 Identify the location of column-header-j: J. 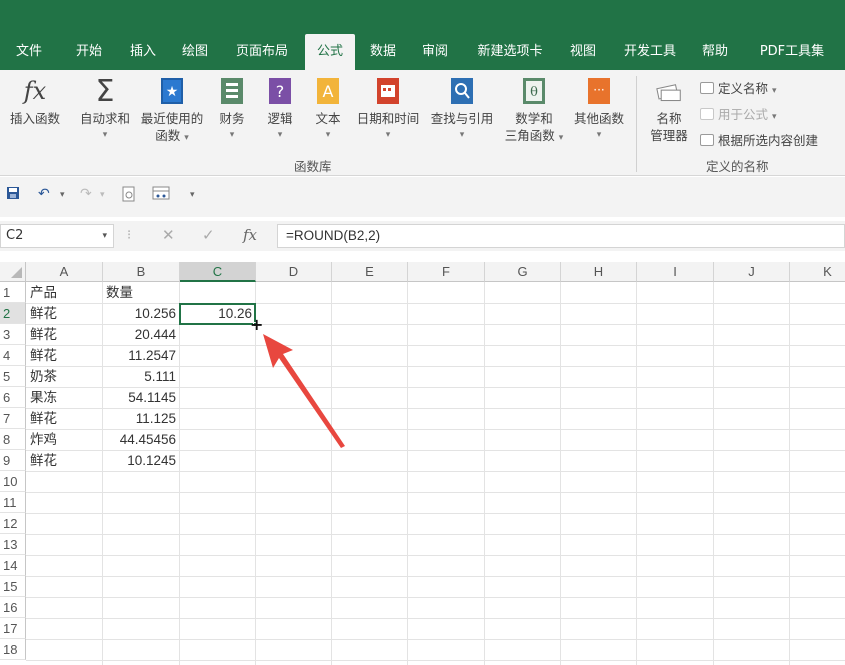
(752, 272).